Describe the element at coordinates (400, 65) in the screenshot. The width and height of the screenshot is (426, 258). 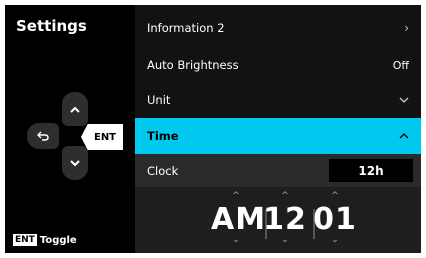
I see `auto-brightness-value: Off` at that location.